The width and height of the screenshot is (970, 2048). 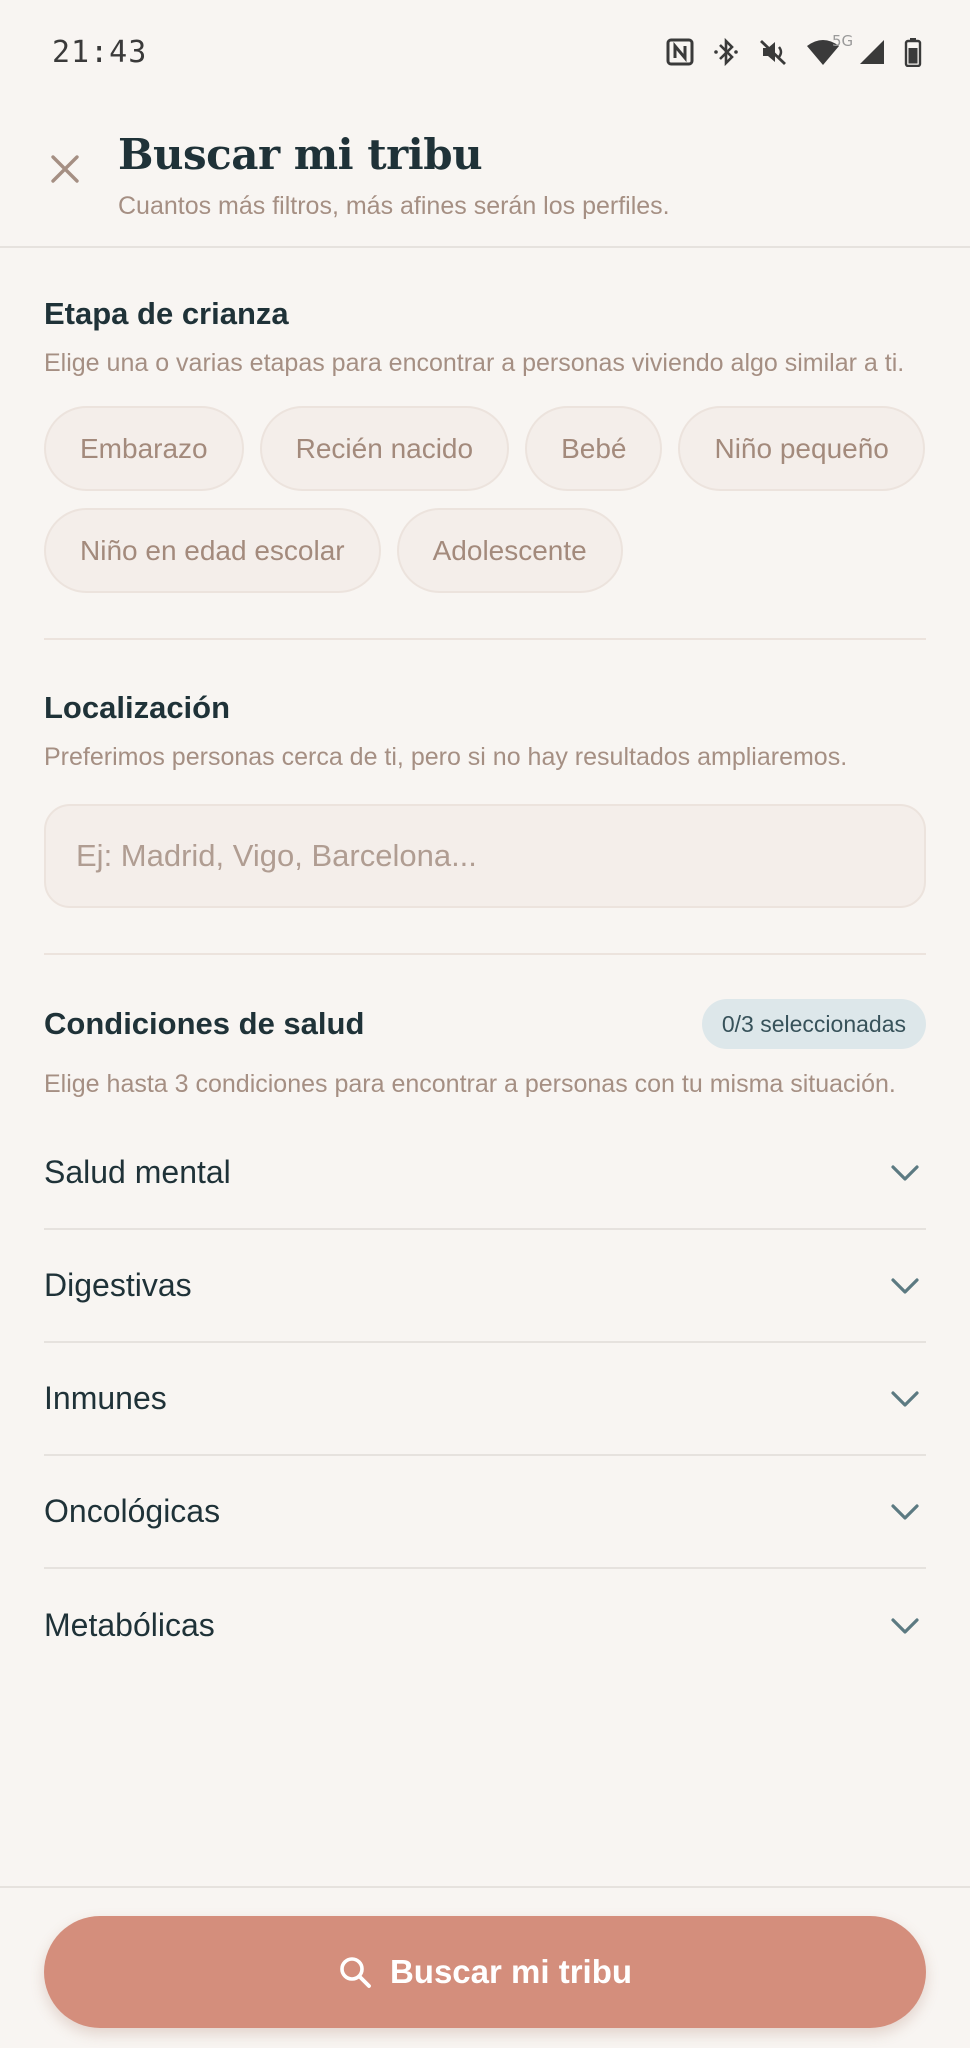 What do you see at coordinates (166, 313) in the screenshot?
I see `parenting-stage-title: Etapa de crianza` at bounding box center [166, 313].